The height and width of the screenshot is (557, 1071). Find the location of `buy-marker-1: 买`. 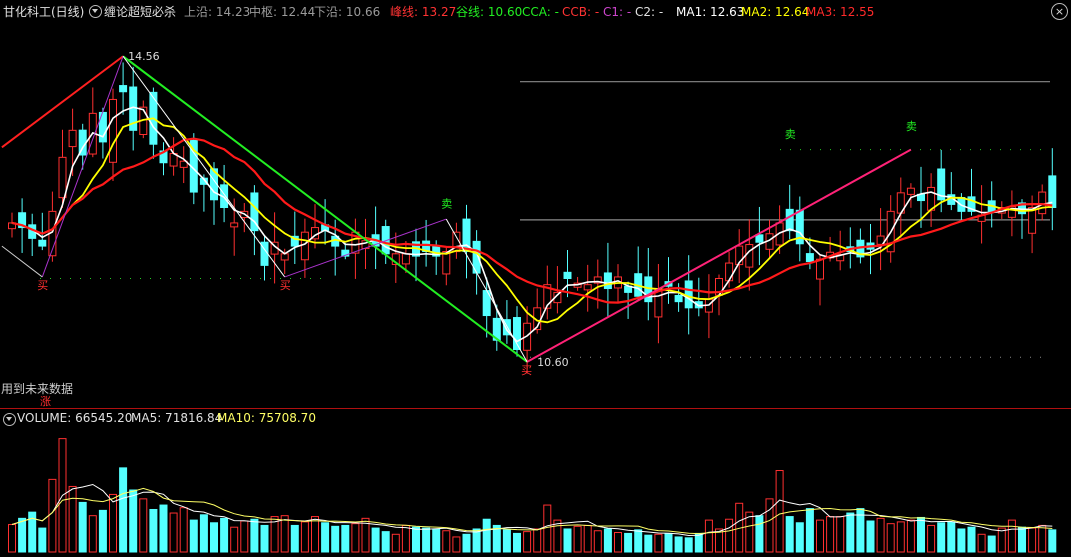

buy-marker-1: 买 is located at coordinates (42, 285).